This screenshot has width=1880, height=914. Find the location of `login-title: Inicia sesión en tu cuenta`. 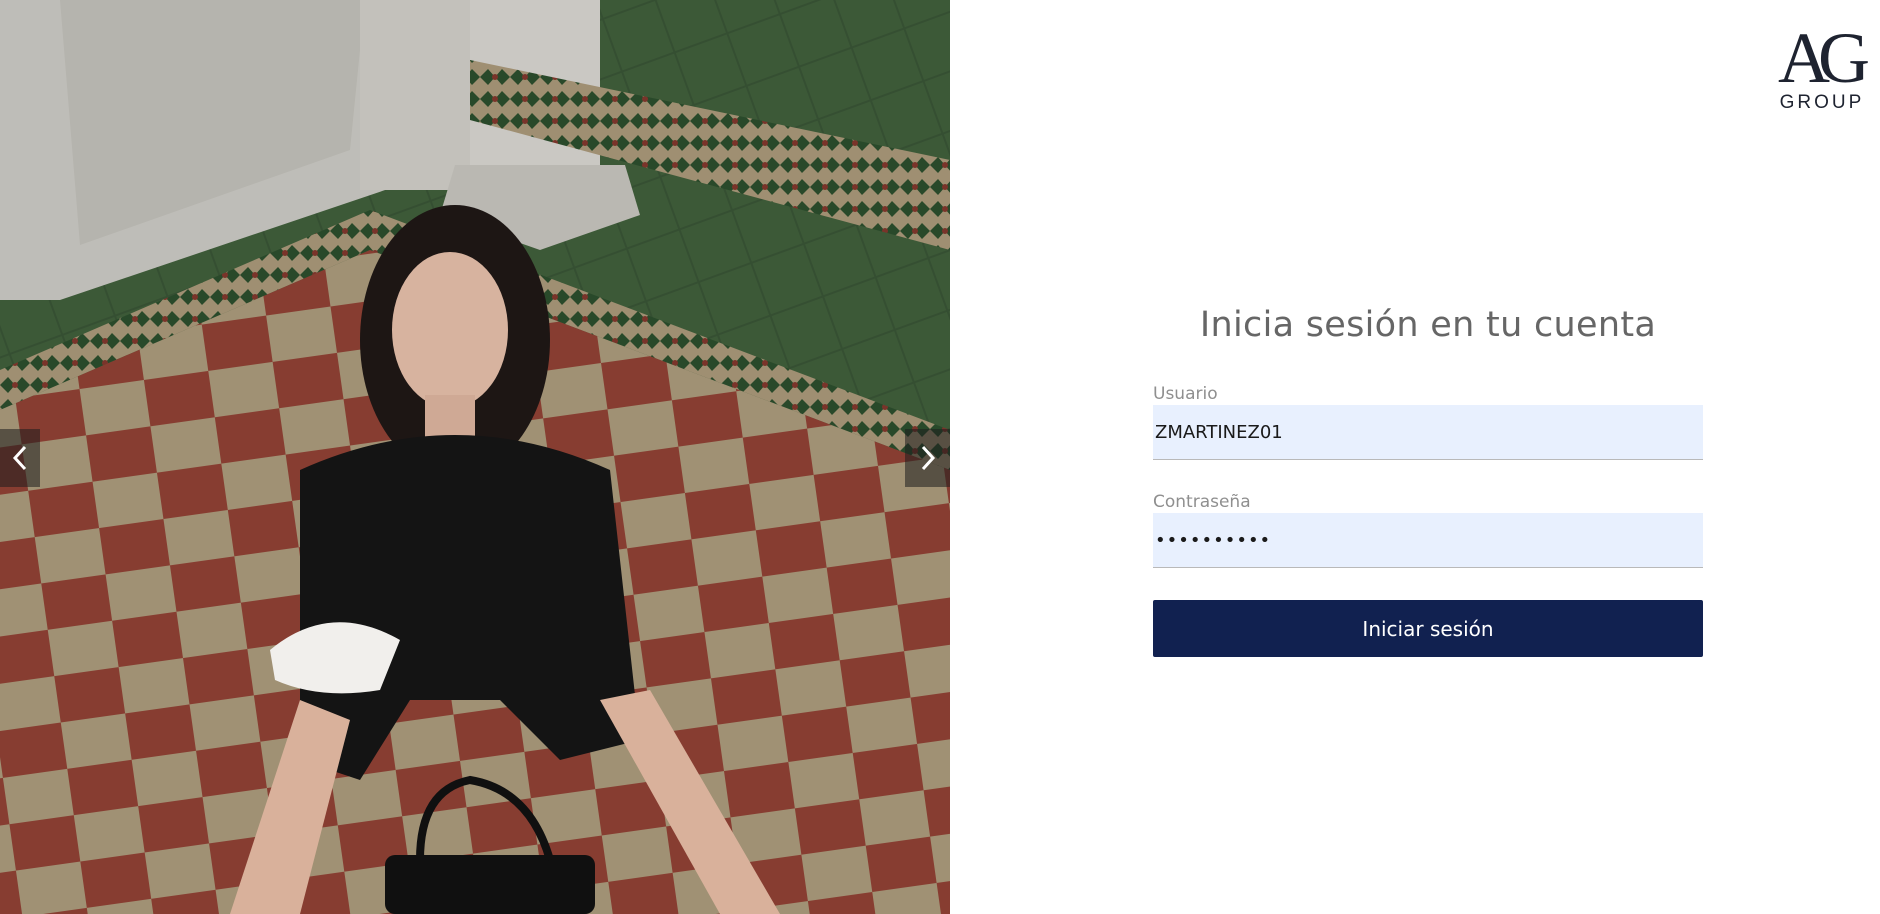

login-title: Inicia sesión en tu cuenta is located at coordinates (1428, 325).